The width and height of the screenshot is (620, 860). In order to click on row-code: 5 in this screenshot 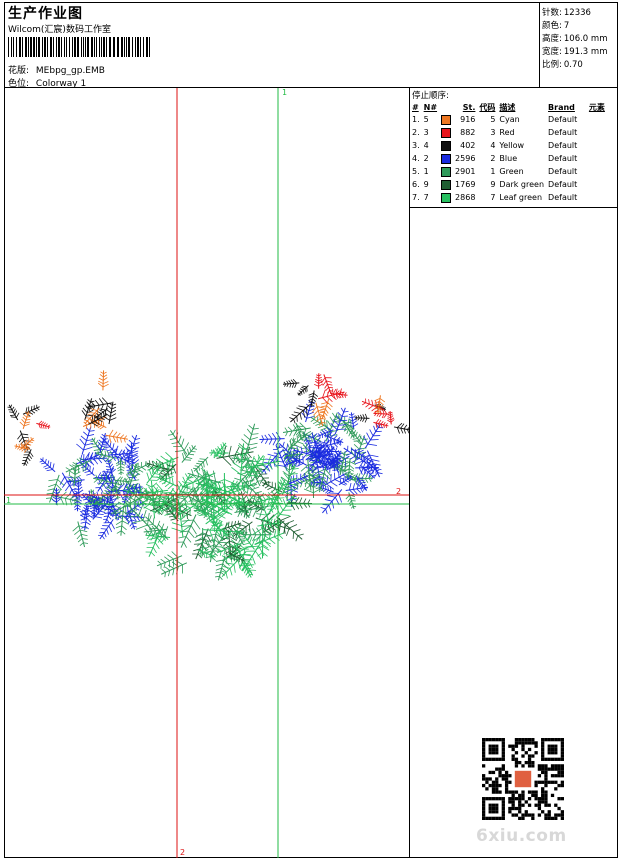, I will do `click(493, 119)`.